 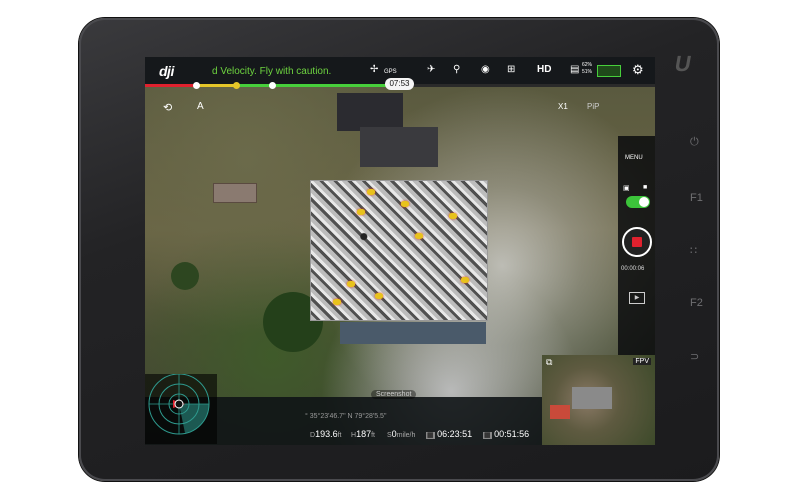 I want to click on record-button, so click(x=637, y=242).